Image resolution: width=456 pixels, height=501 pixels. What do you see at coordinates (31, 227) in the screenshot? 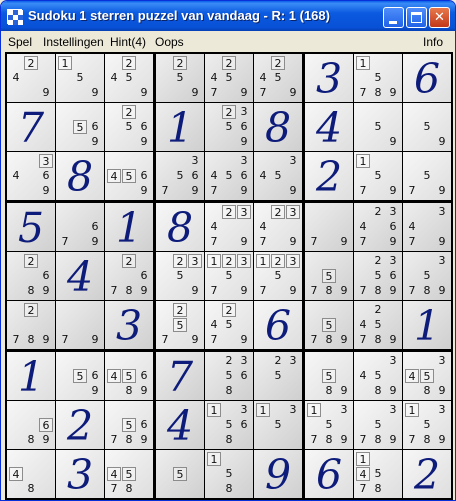
I see `sudoku-cell: 5` at bounding box center [31, 227].